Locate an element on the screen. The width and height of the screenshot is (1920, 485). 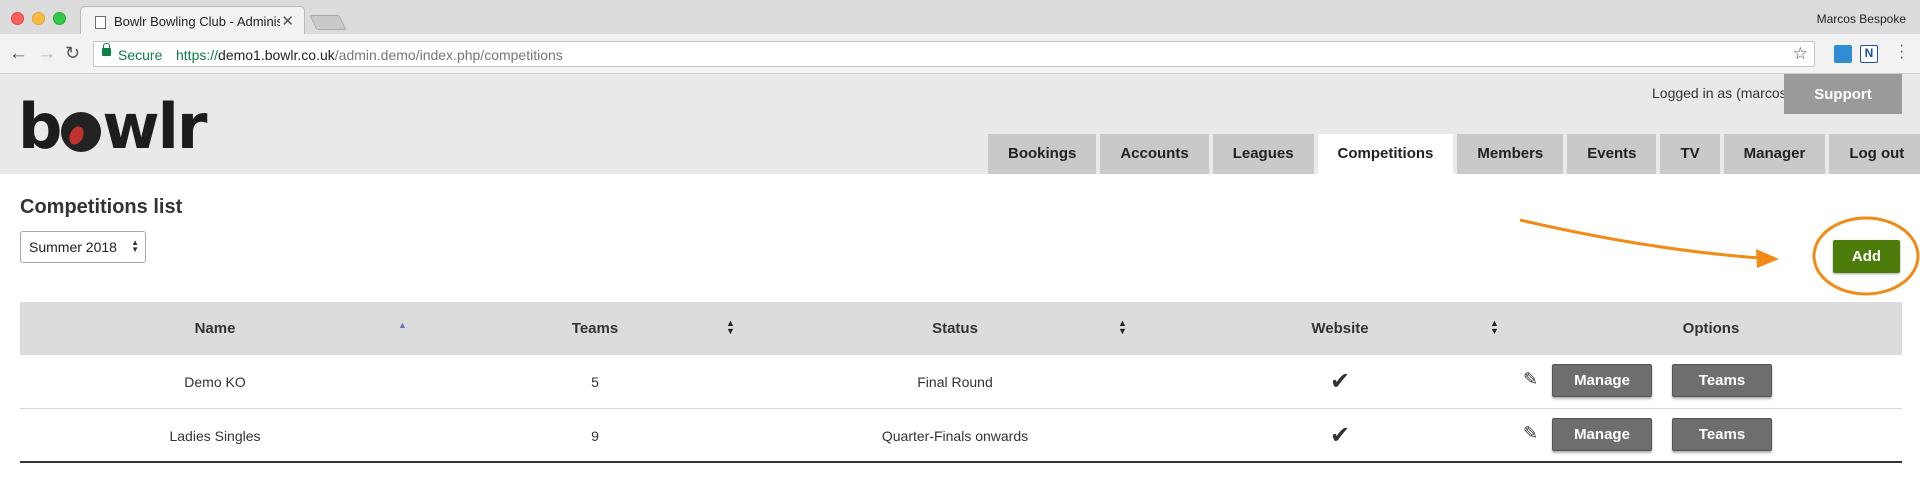
sort-ascending-icon: ▲ is located at coordinates (402, 325).